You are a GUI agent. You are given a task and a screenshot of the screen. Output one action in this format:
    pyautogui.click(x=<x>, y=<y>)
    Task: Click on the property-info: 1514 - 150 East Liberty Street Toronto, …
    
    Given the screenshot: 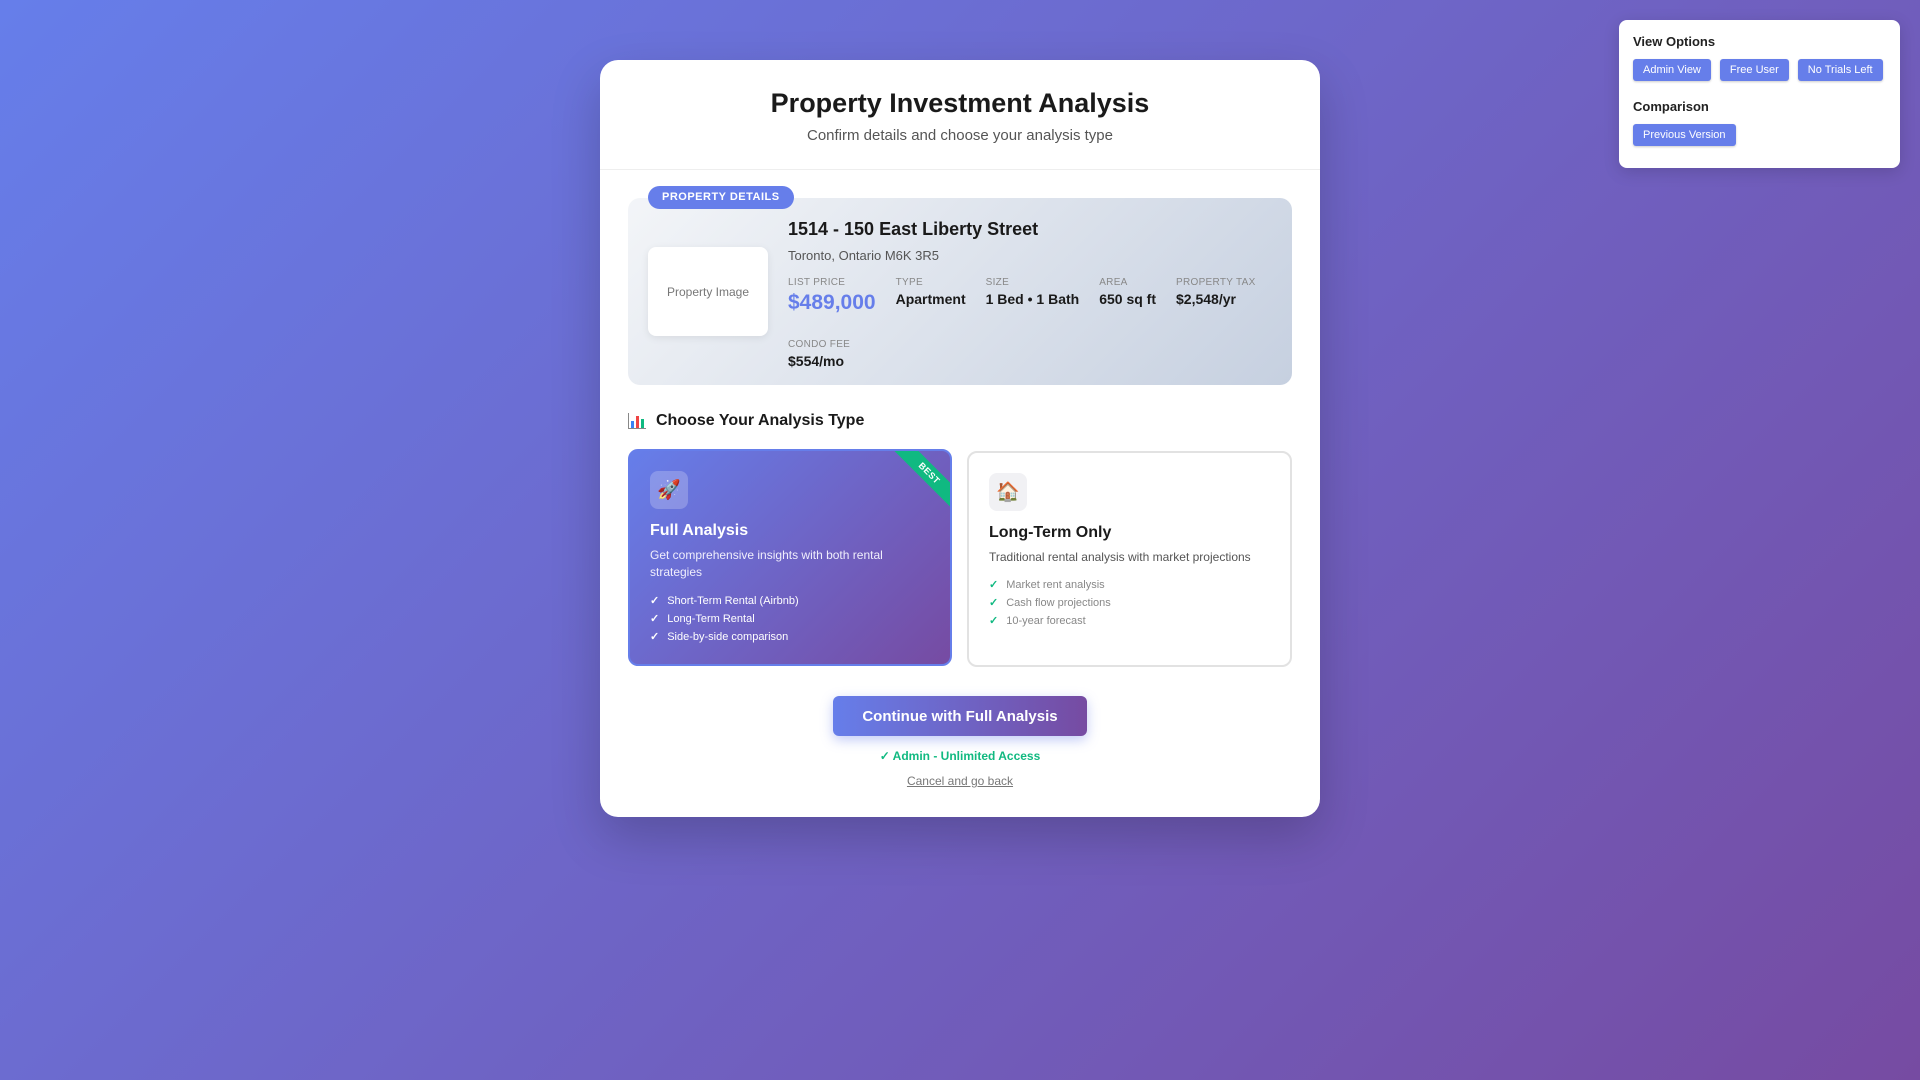 What is the action you would take?
    pyautogui.click(x=1038, y=294)
    